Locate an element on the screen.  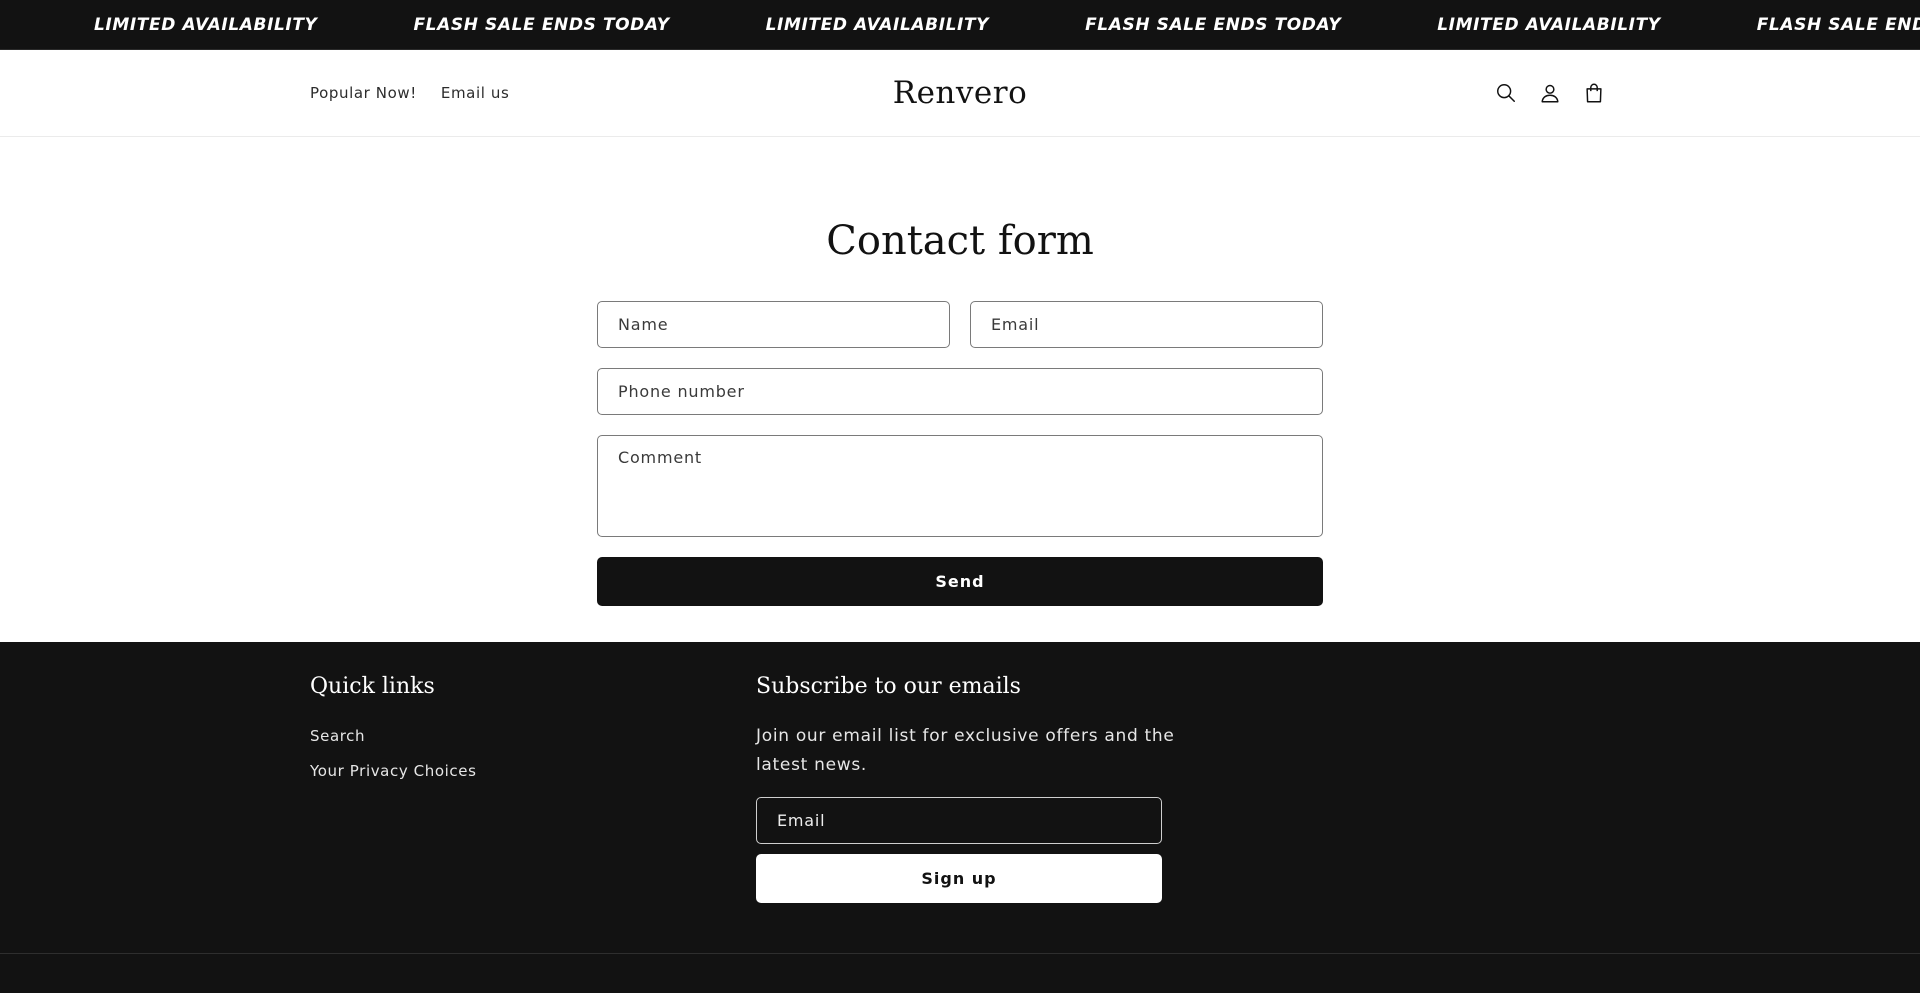
header-nav: Popular Now! Email us is located at coordinates (409, 93).